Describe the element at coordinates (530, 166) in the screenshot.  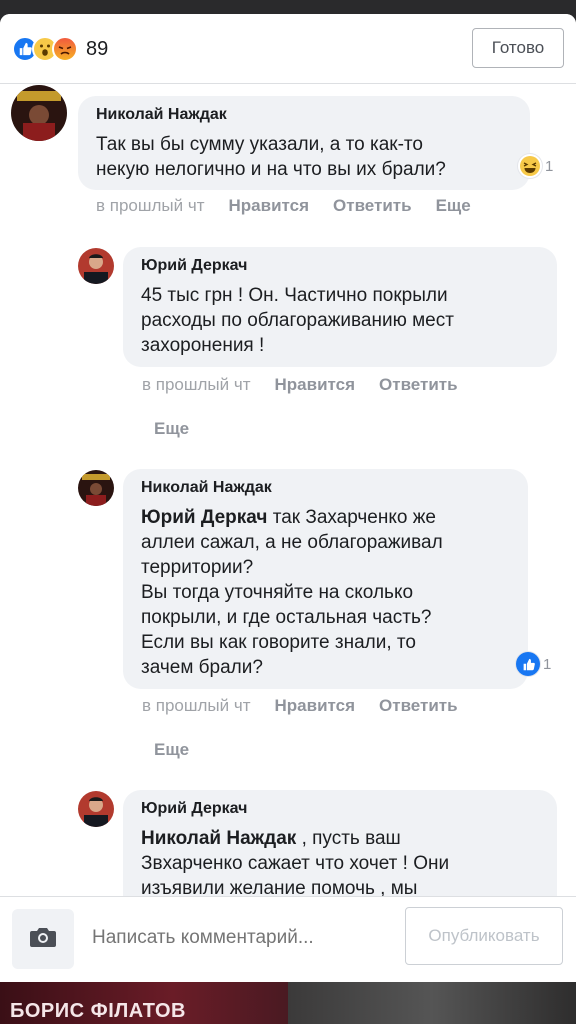
I see `laugh-icon` at that location.